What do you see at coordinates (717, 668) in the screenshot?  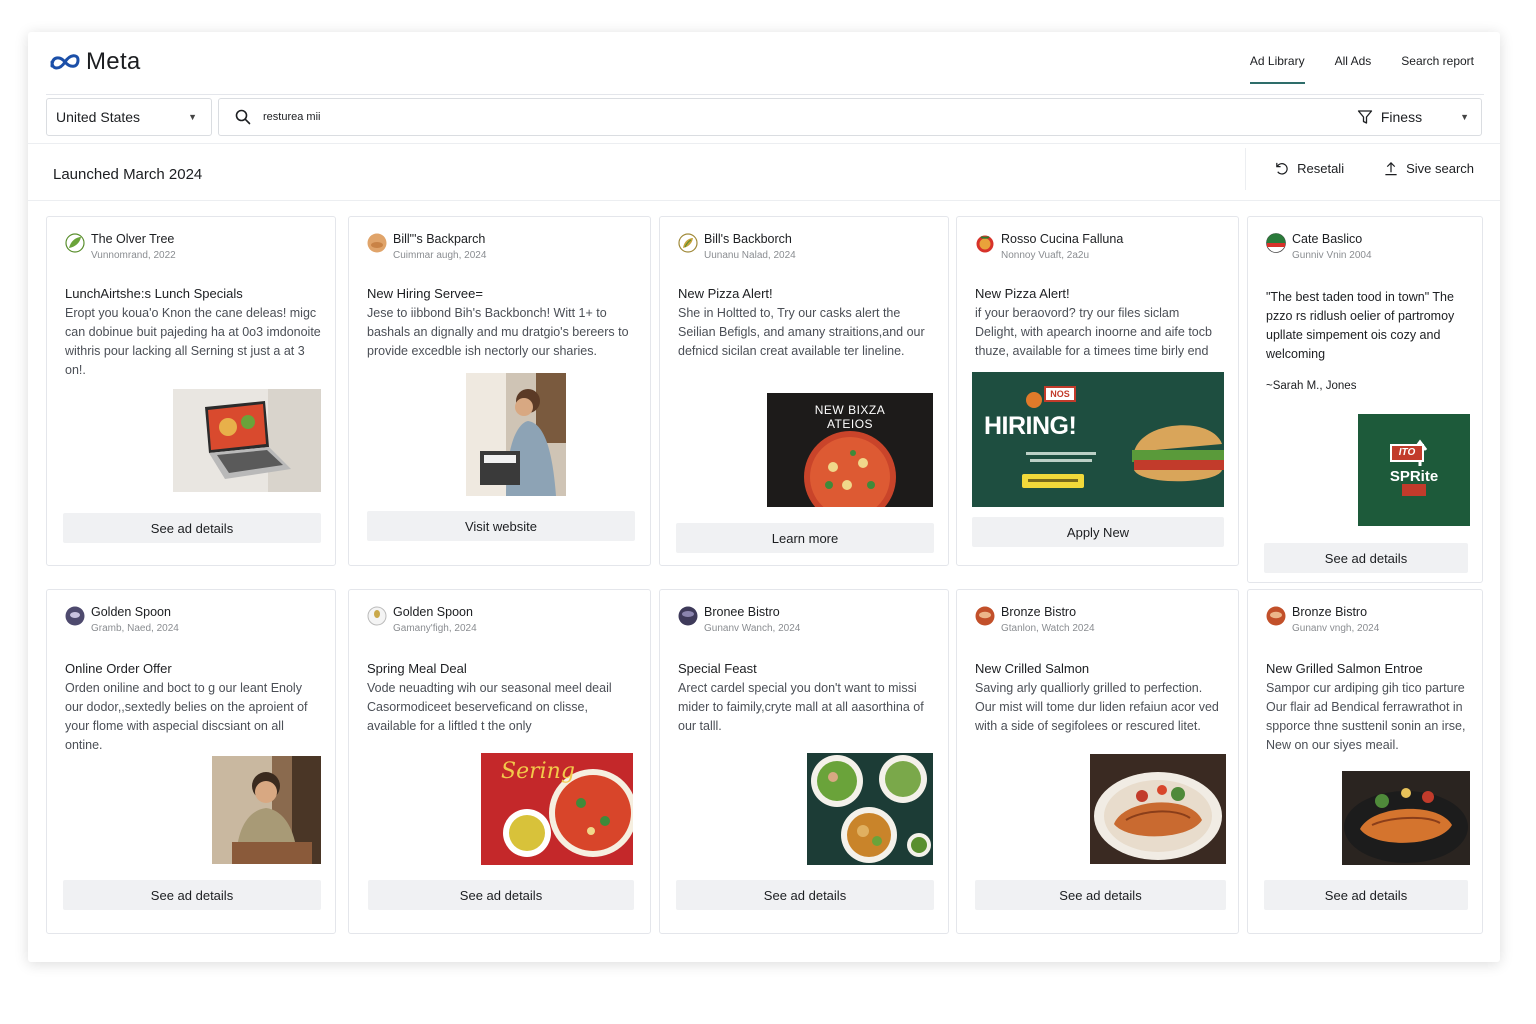 I see `ad-title: Special Feast` at bounding box center [717, 668].